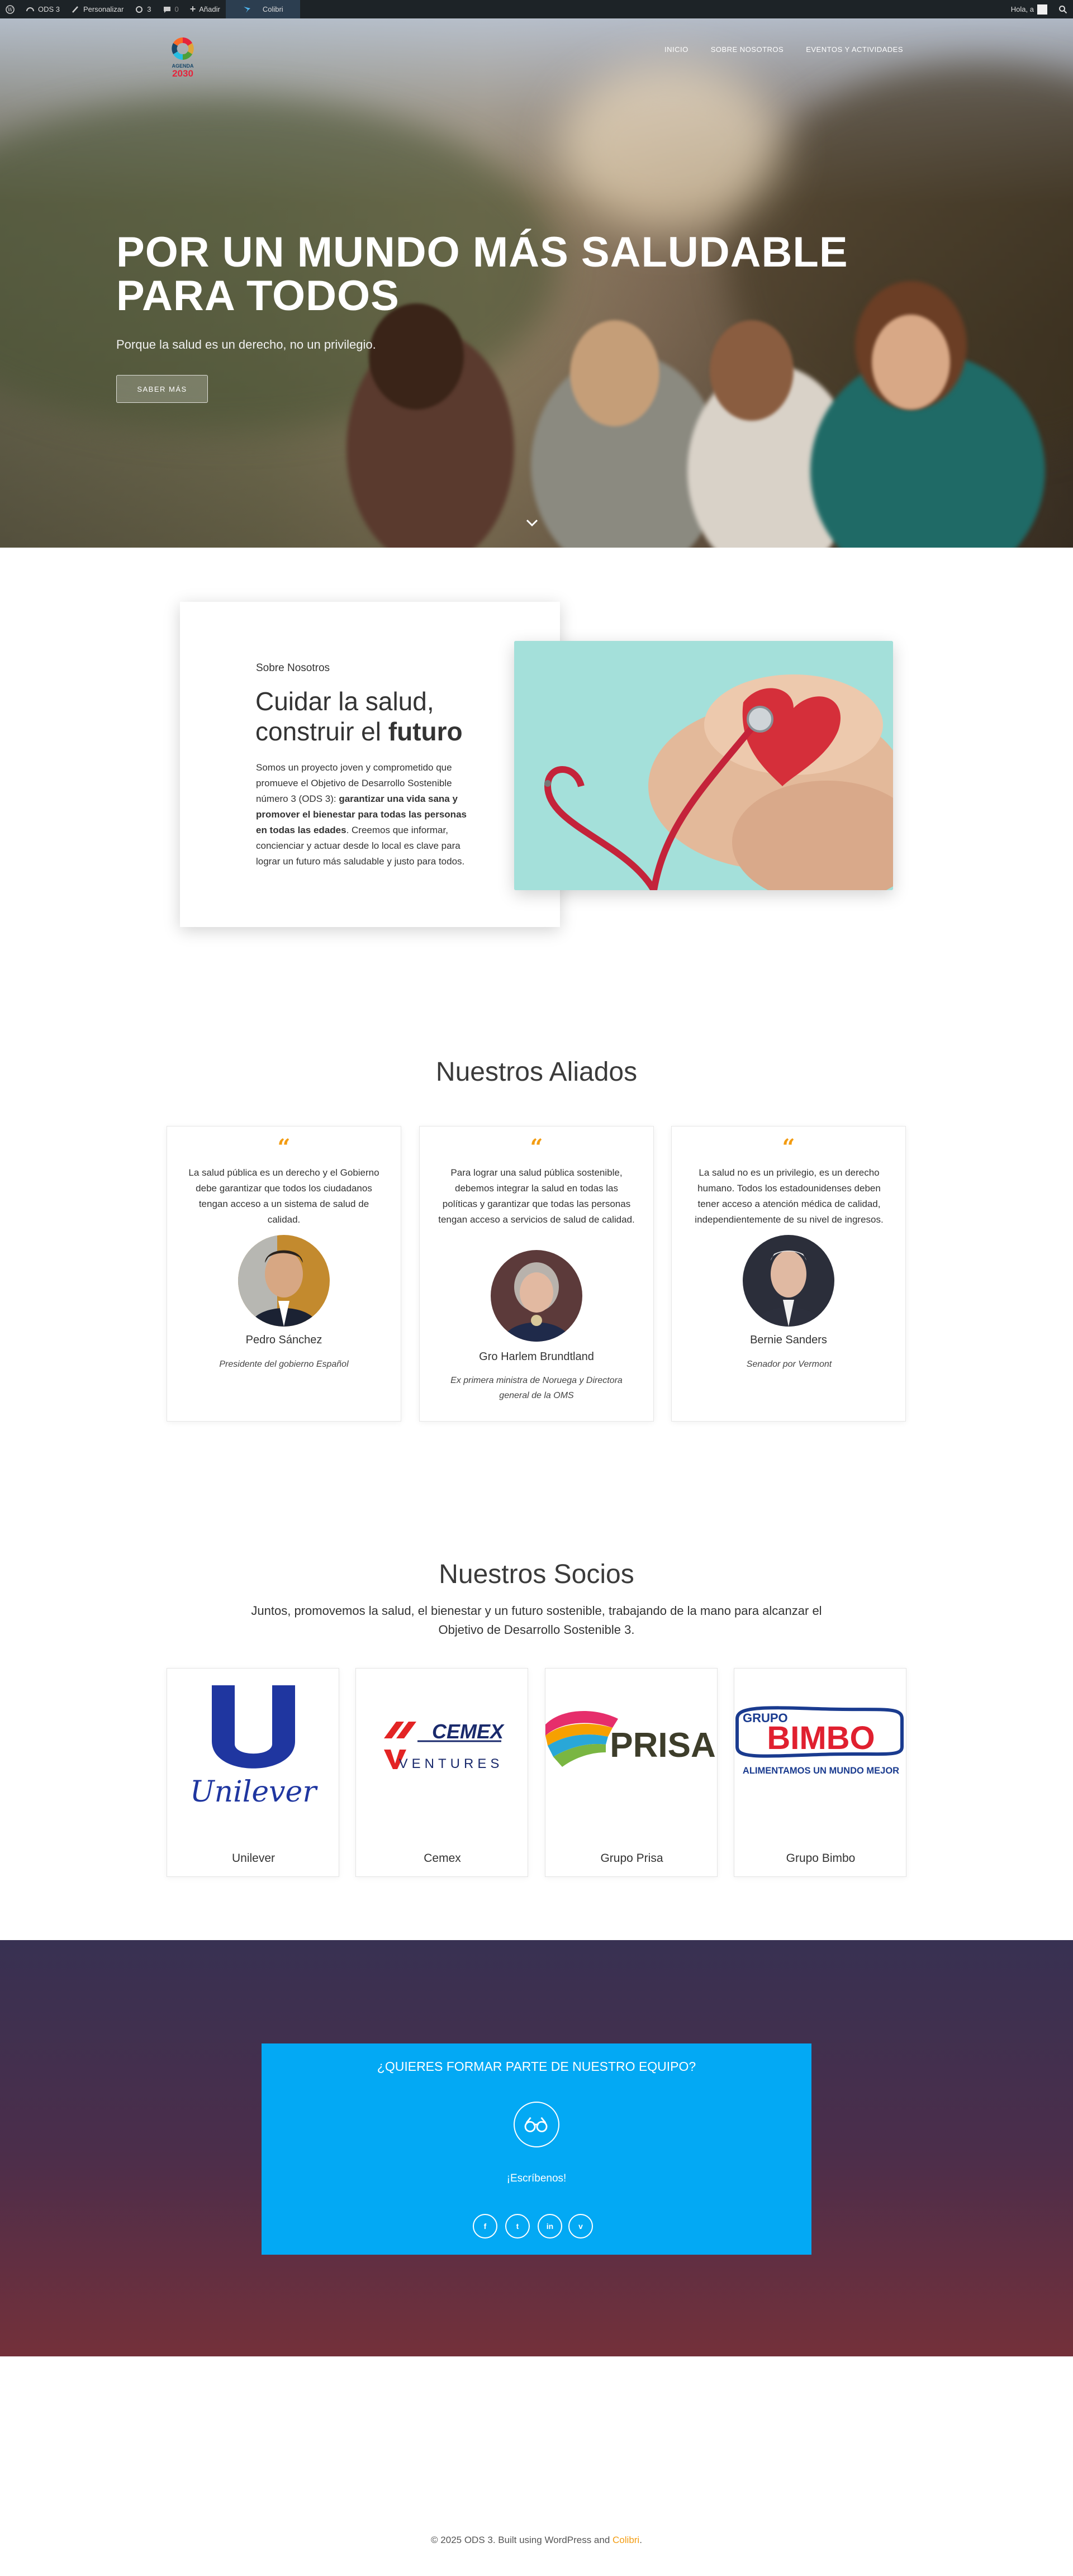  Describe the element at coordinates (626, 2540) in the screenshot. I see `footer-colibri-link: Colibri` at that location.